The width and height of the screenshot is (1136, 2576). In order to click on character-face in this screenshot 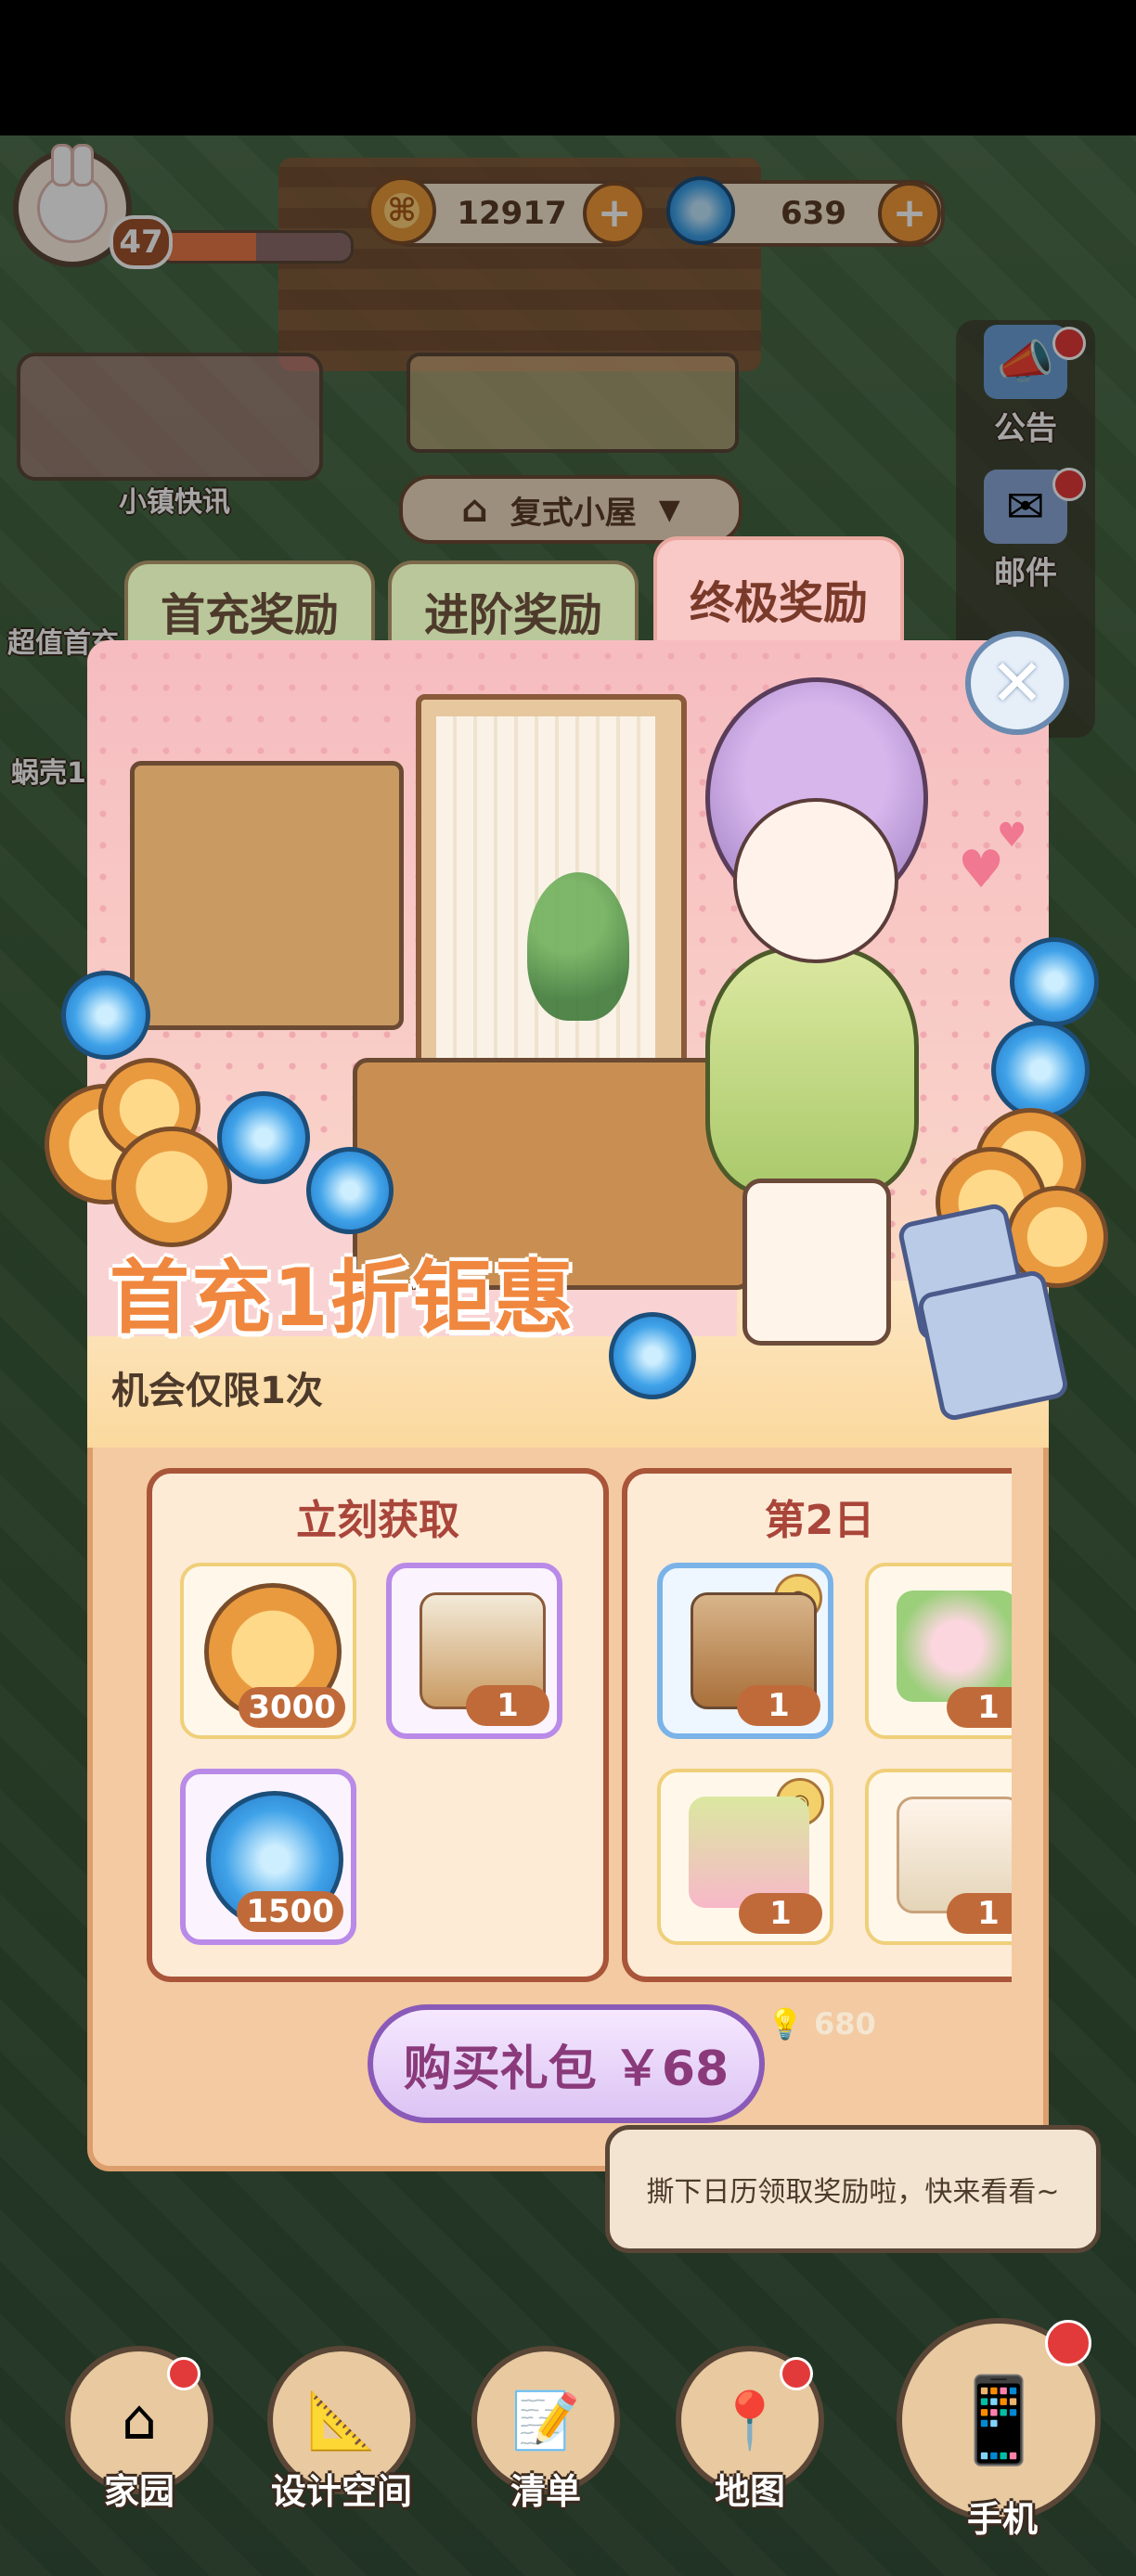, I will do `click(815, 880)`.